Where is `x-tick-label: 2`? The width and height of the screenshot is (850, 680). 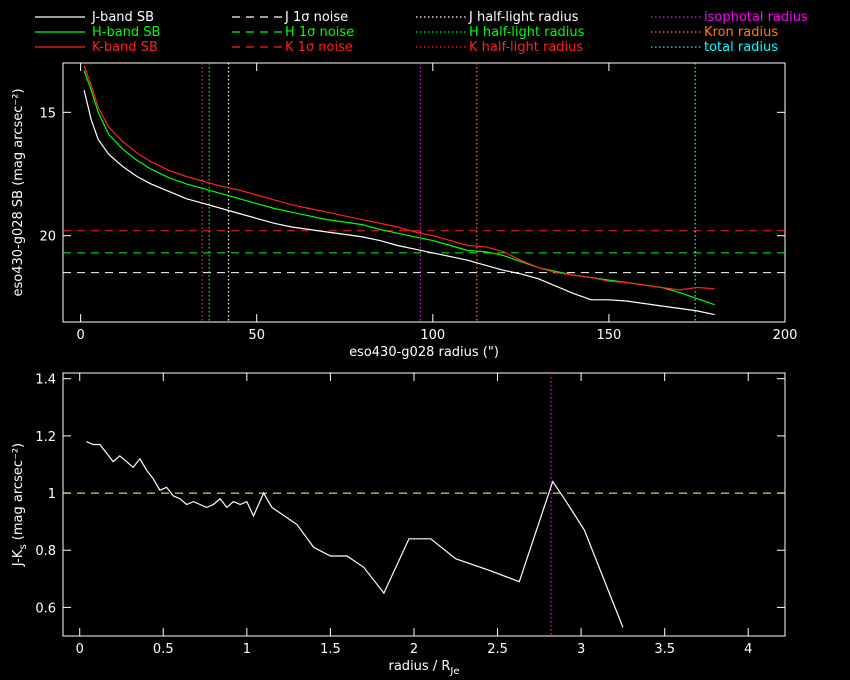 x-tick-label: 2 is located at coordinates (414, 649).